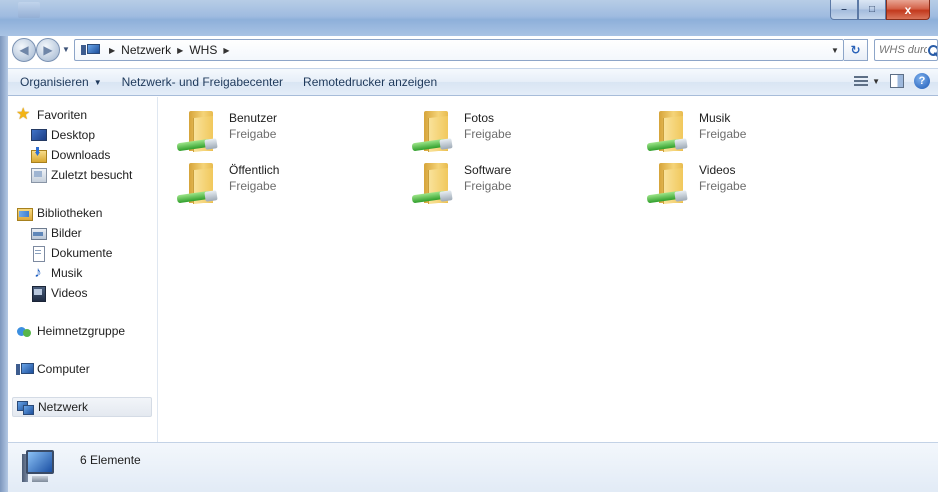  I want to click on share-name: Videos, so click(717, 170).